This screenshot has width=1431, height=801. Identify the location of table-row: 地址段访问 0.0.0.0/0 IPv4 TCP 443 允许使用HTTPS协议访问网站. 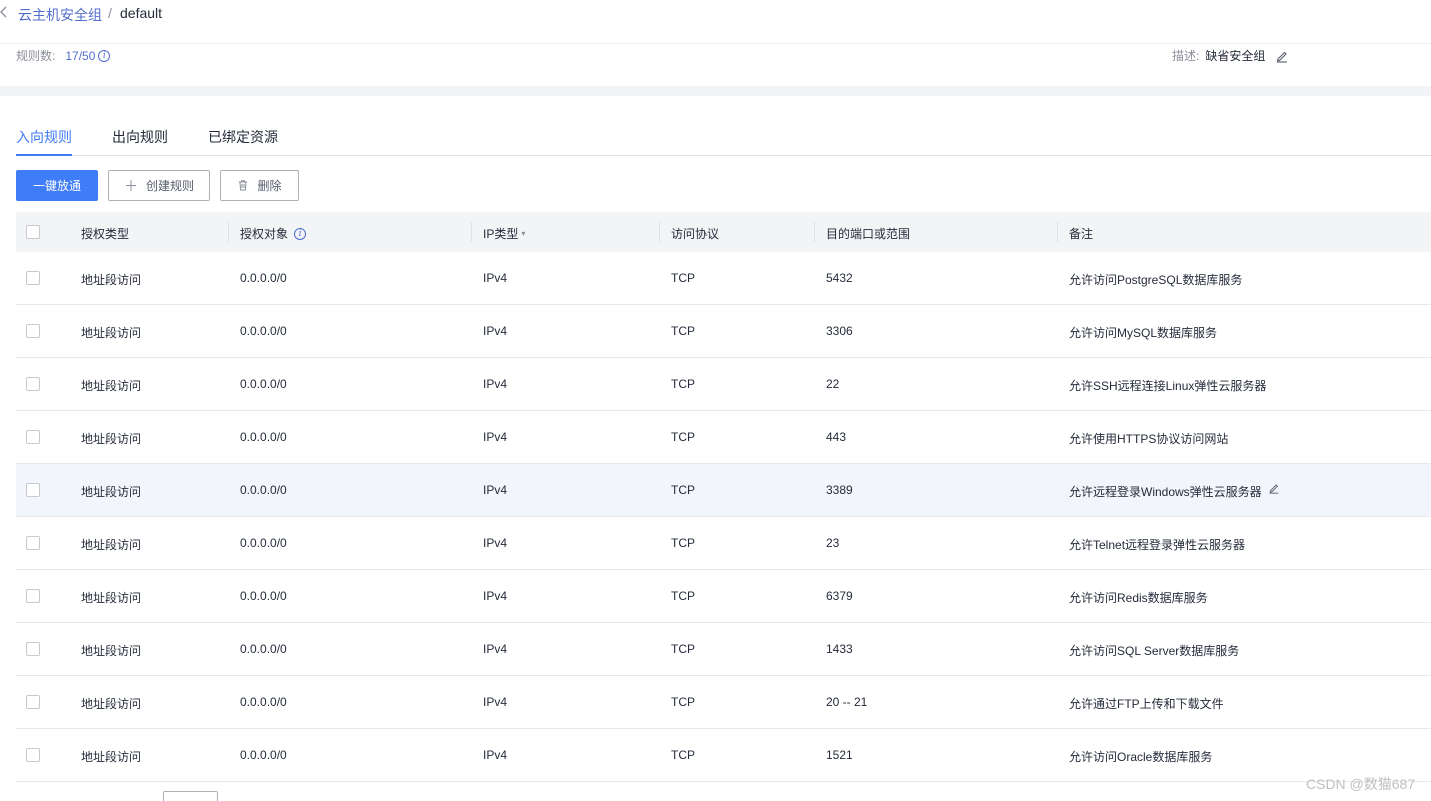
(723, 437).